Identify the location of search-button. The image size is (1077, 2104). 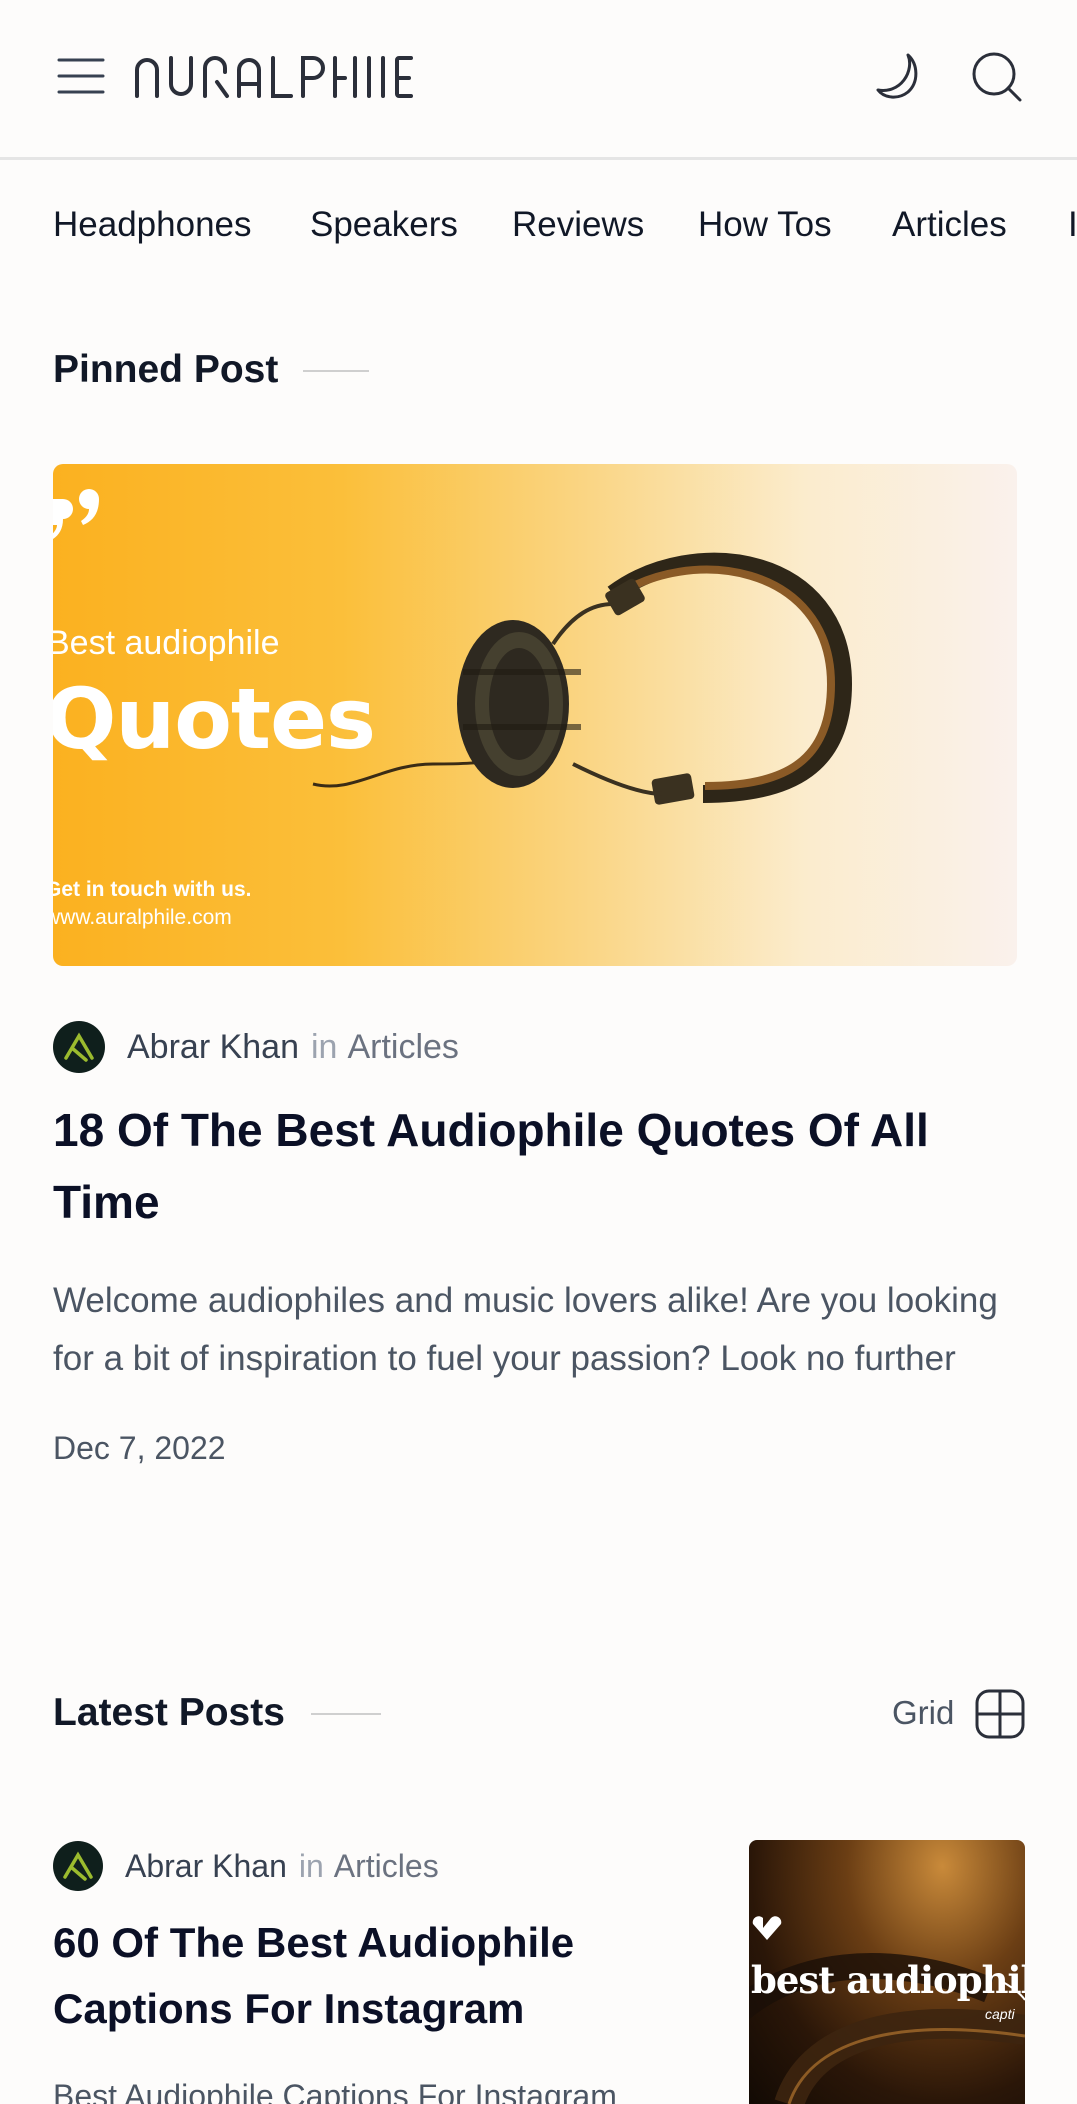
(997, 77).